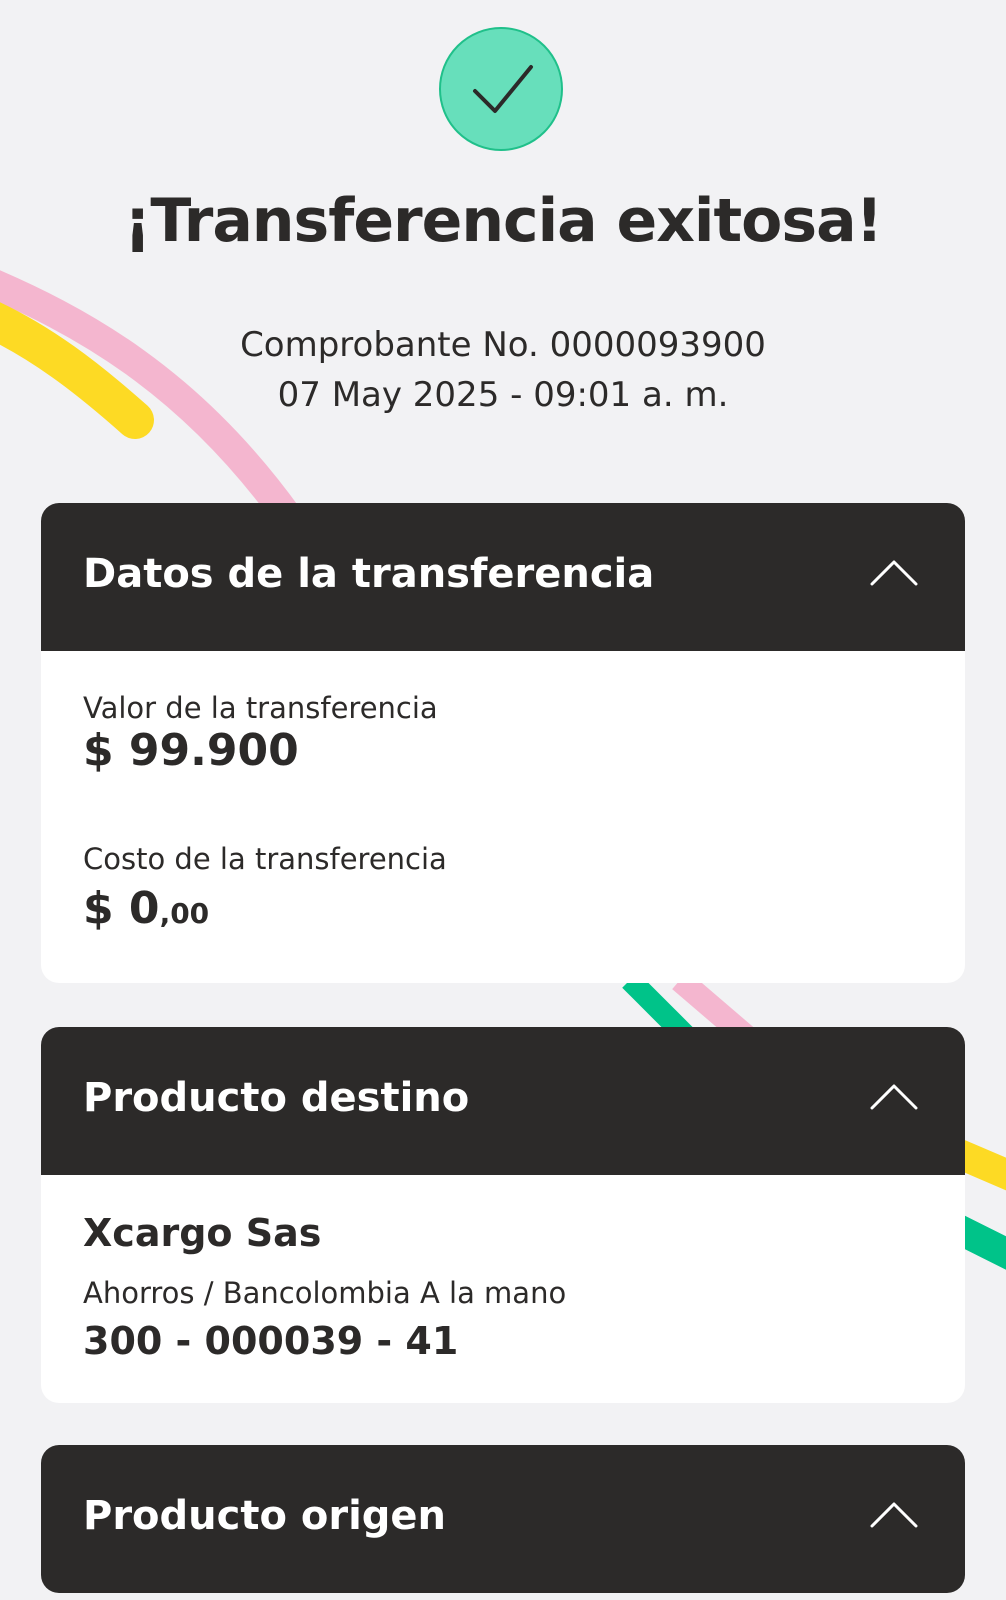 The image size is (1006, 1600). I want to click on check-icon, so click(501, 89).